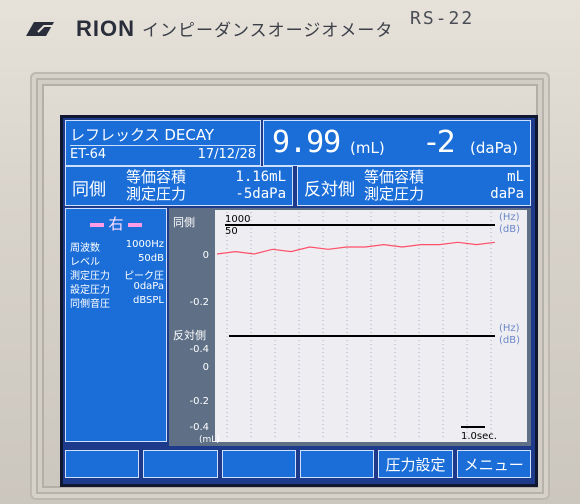 The height and width of the screenshot is (504, 580). Describe the element at coordinates (442, 18) in the screenshot. I see `model-code: RS-22` at that location.